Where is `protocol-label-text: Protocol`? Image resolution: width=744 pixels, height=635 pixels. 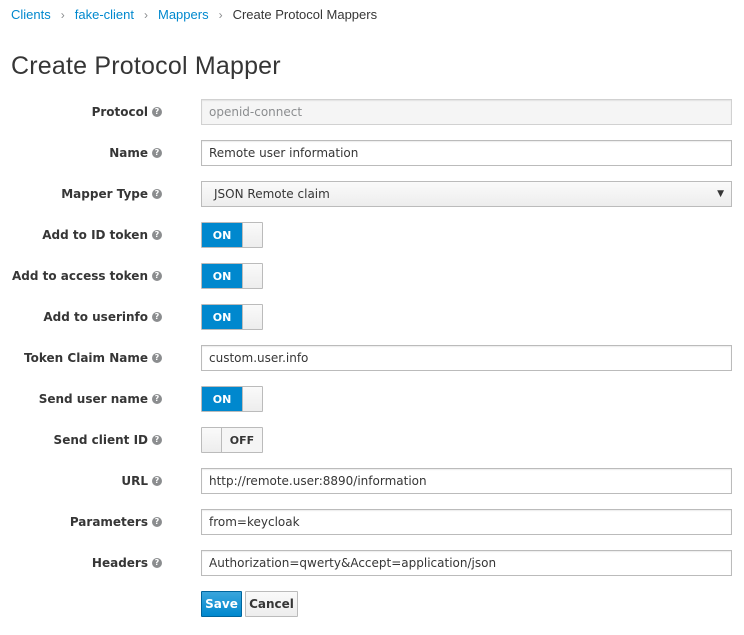
protocol-label-text: Protocol is located at coordinates (119, 112).